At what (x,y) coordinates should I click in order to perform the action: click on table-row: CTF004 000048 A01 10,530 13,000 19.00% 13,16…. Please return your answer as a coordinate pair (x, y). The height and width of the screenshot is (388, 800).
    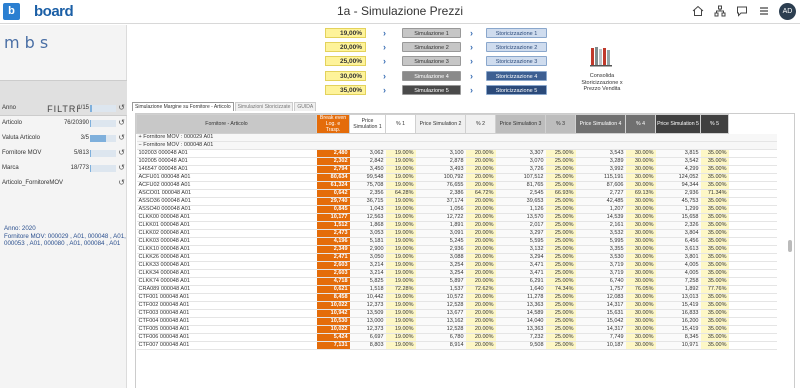
    Looking at the image, I should click on (456, 321).